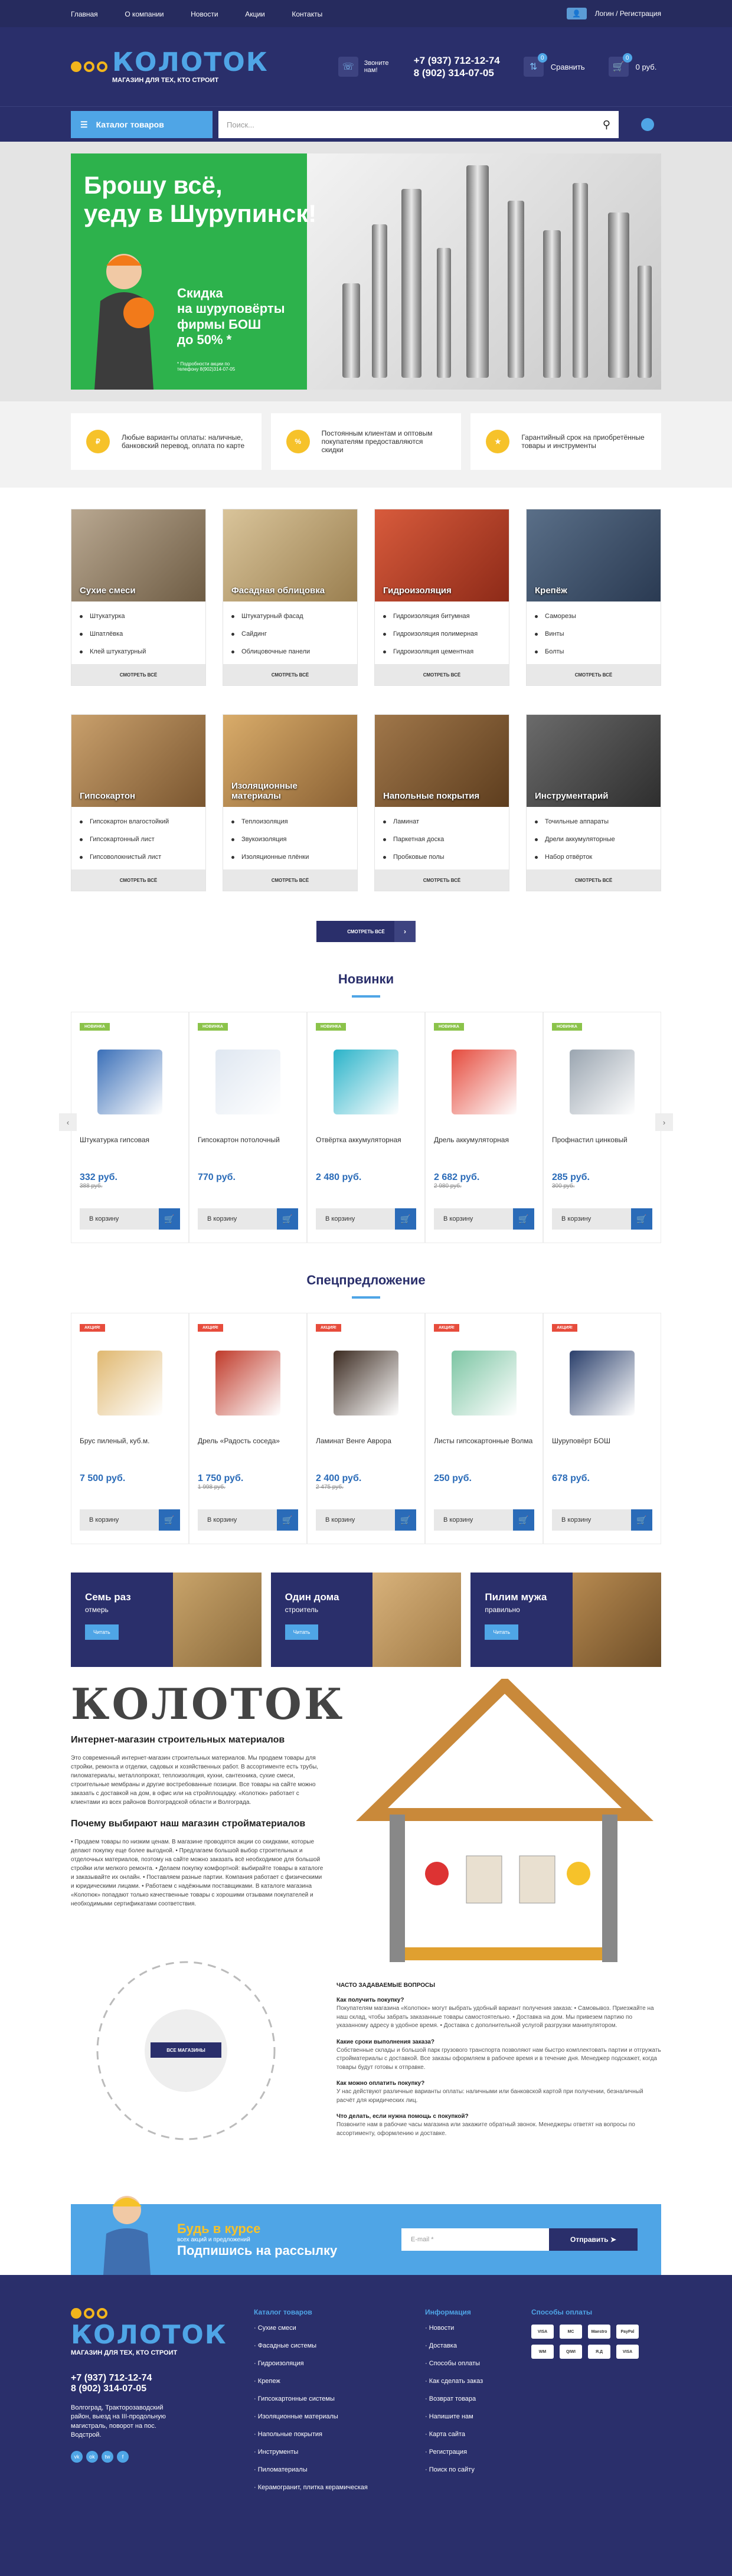  I want to click on category-link: Теплоизоляция, so click(290, 822).